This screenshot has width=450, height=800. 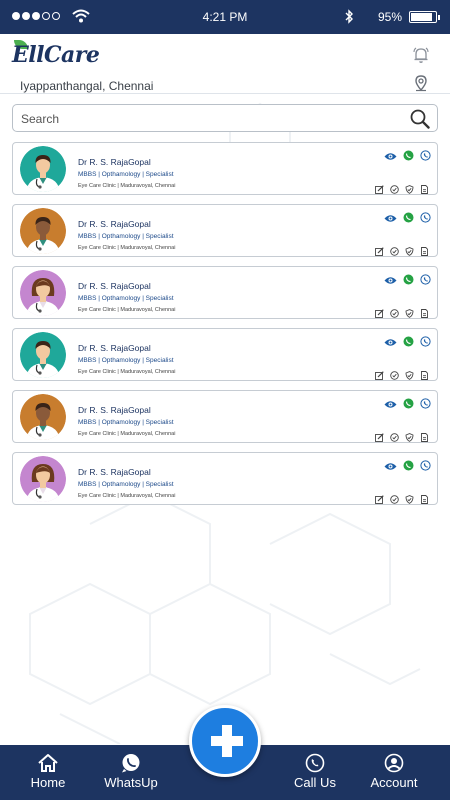 I want to click on location-pin-icon, so click(x=421, y=83).